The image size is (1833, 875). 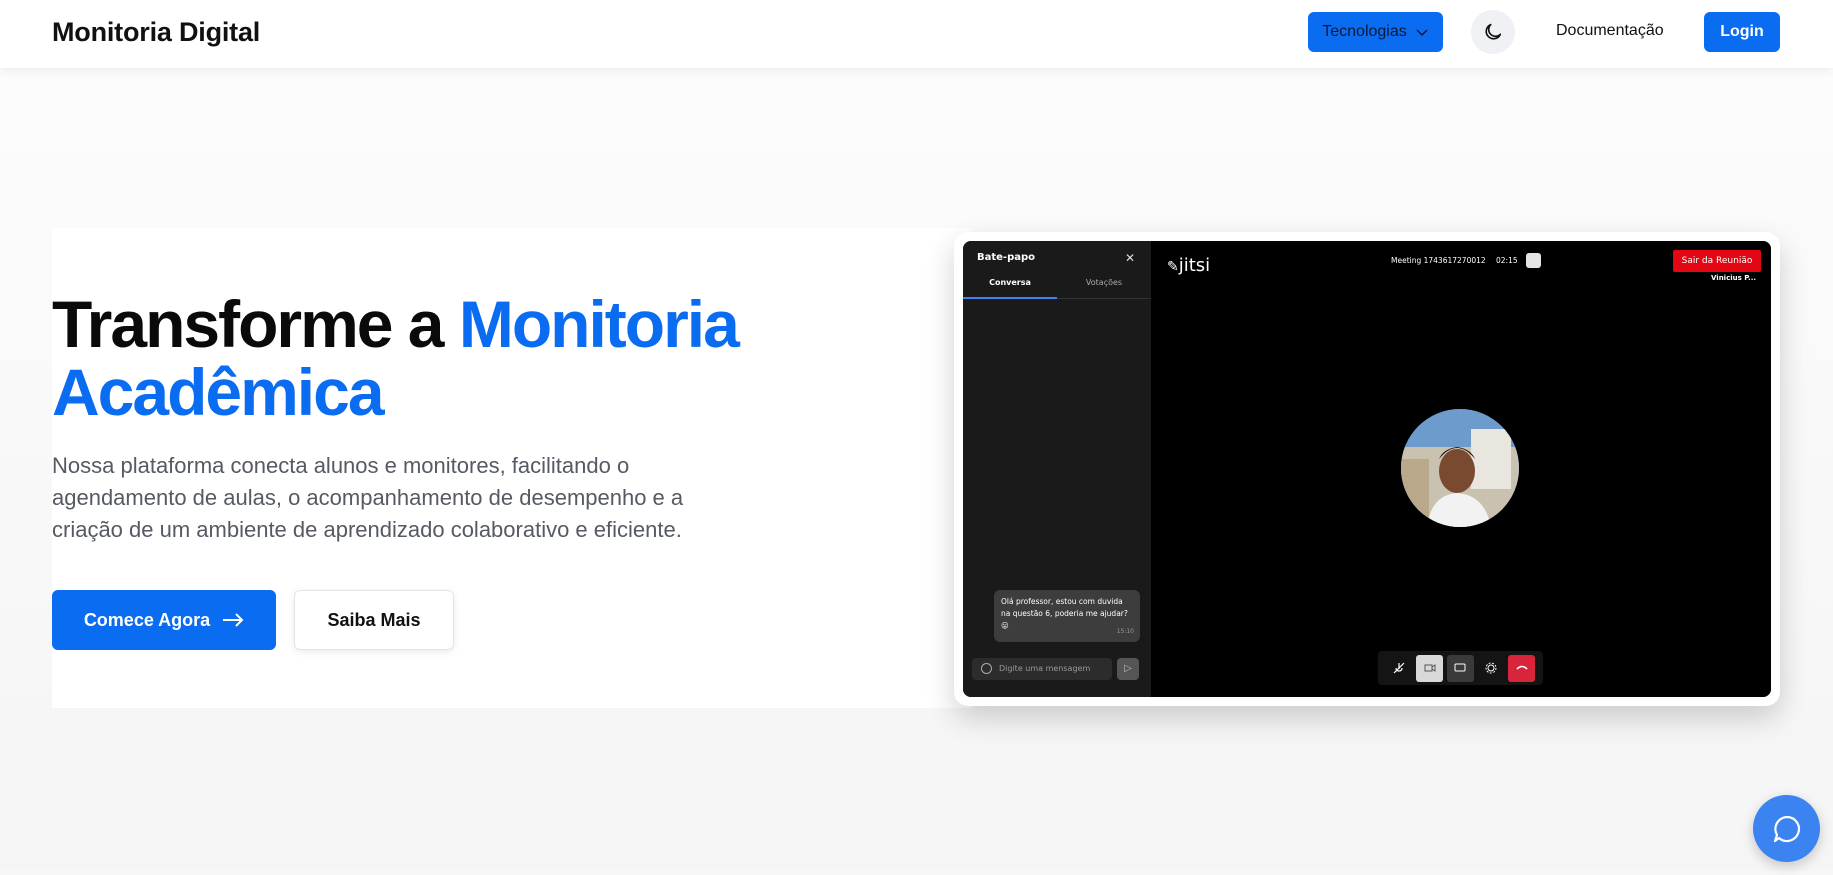 I want to click on chat-input: Digite uma mensagem, so click(x=1042, y=669).